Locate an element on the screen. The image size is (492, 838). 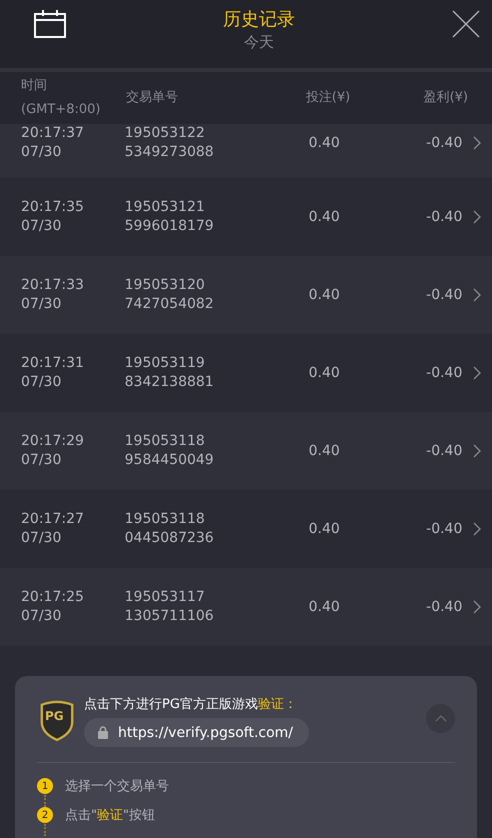
step-number: 1 is located at coordinates (45, 786).